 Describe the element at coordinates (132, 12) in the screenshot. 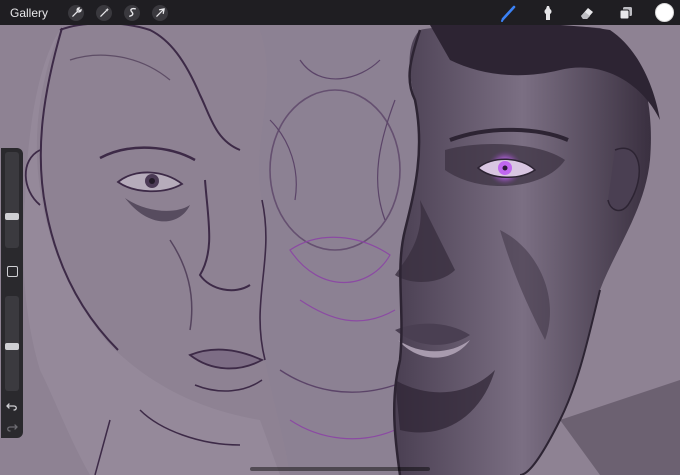

I see `selection-s-icon` at that location.